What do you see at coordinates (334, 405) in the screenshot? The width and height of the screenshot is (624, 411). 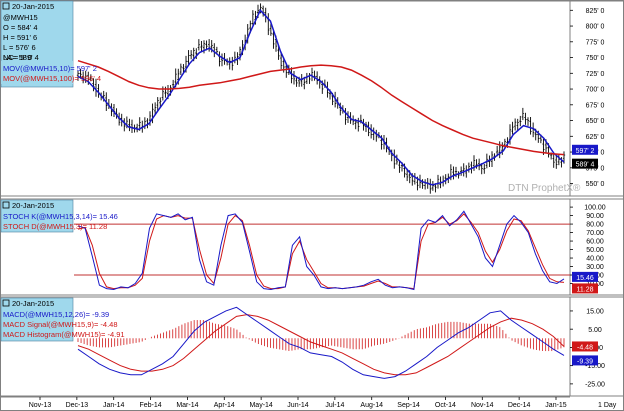 I see `x-tick-label: Jul-14` at bounding box center [334, 405].